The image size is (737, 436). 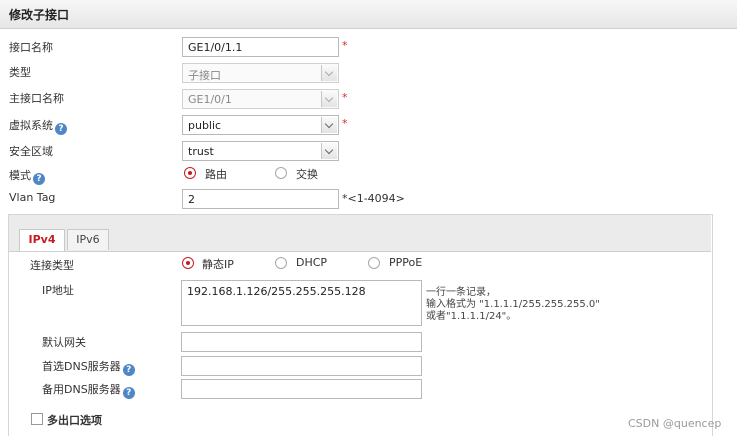 What do you see at coordinates (260, 47) in the screenshot?
I see `interface-name-input: GE1/0/1.1` at bounding box center [260, 47].